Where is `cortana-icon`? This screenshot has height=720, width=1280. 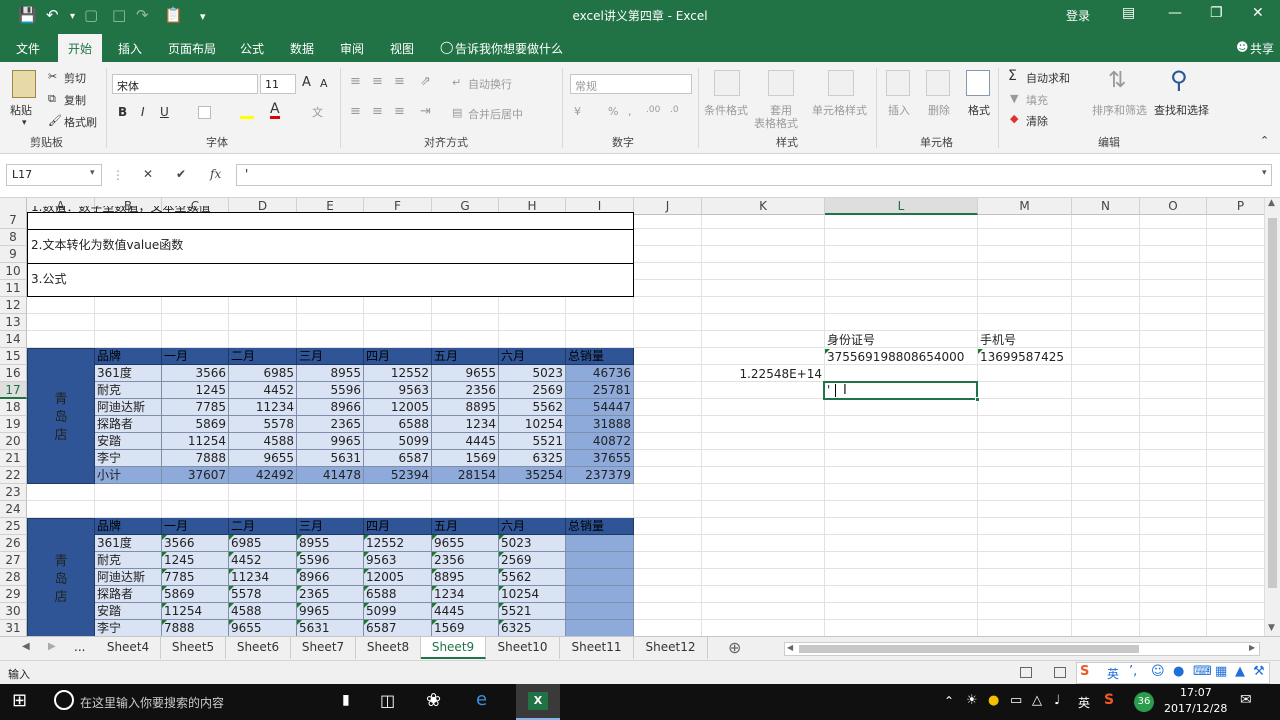
cortana-icon is located at coordinates (64, 700).